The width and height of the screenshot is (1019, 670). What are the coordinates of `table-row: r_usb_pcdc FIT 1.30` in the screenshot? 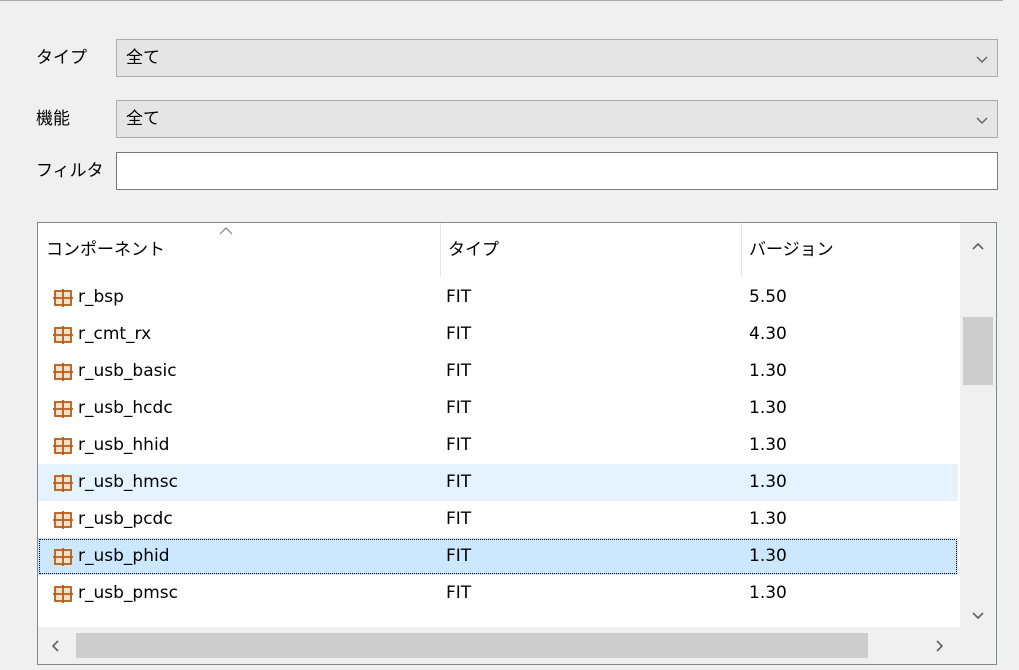 It's located at (498, 519).